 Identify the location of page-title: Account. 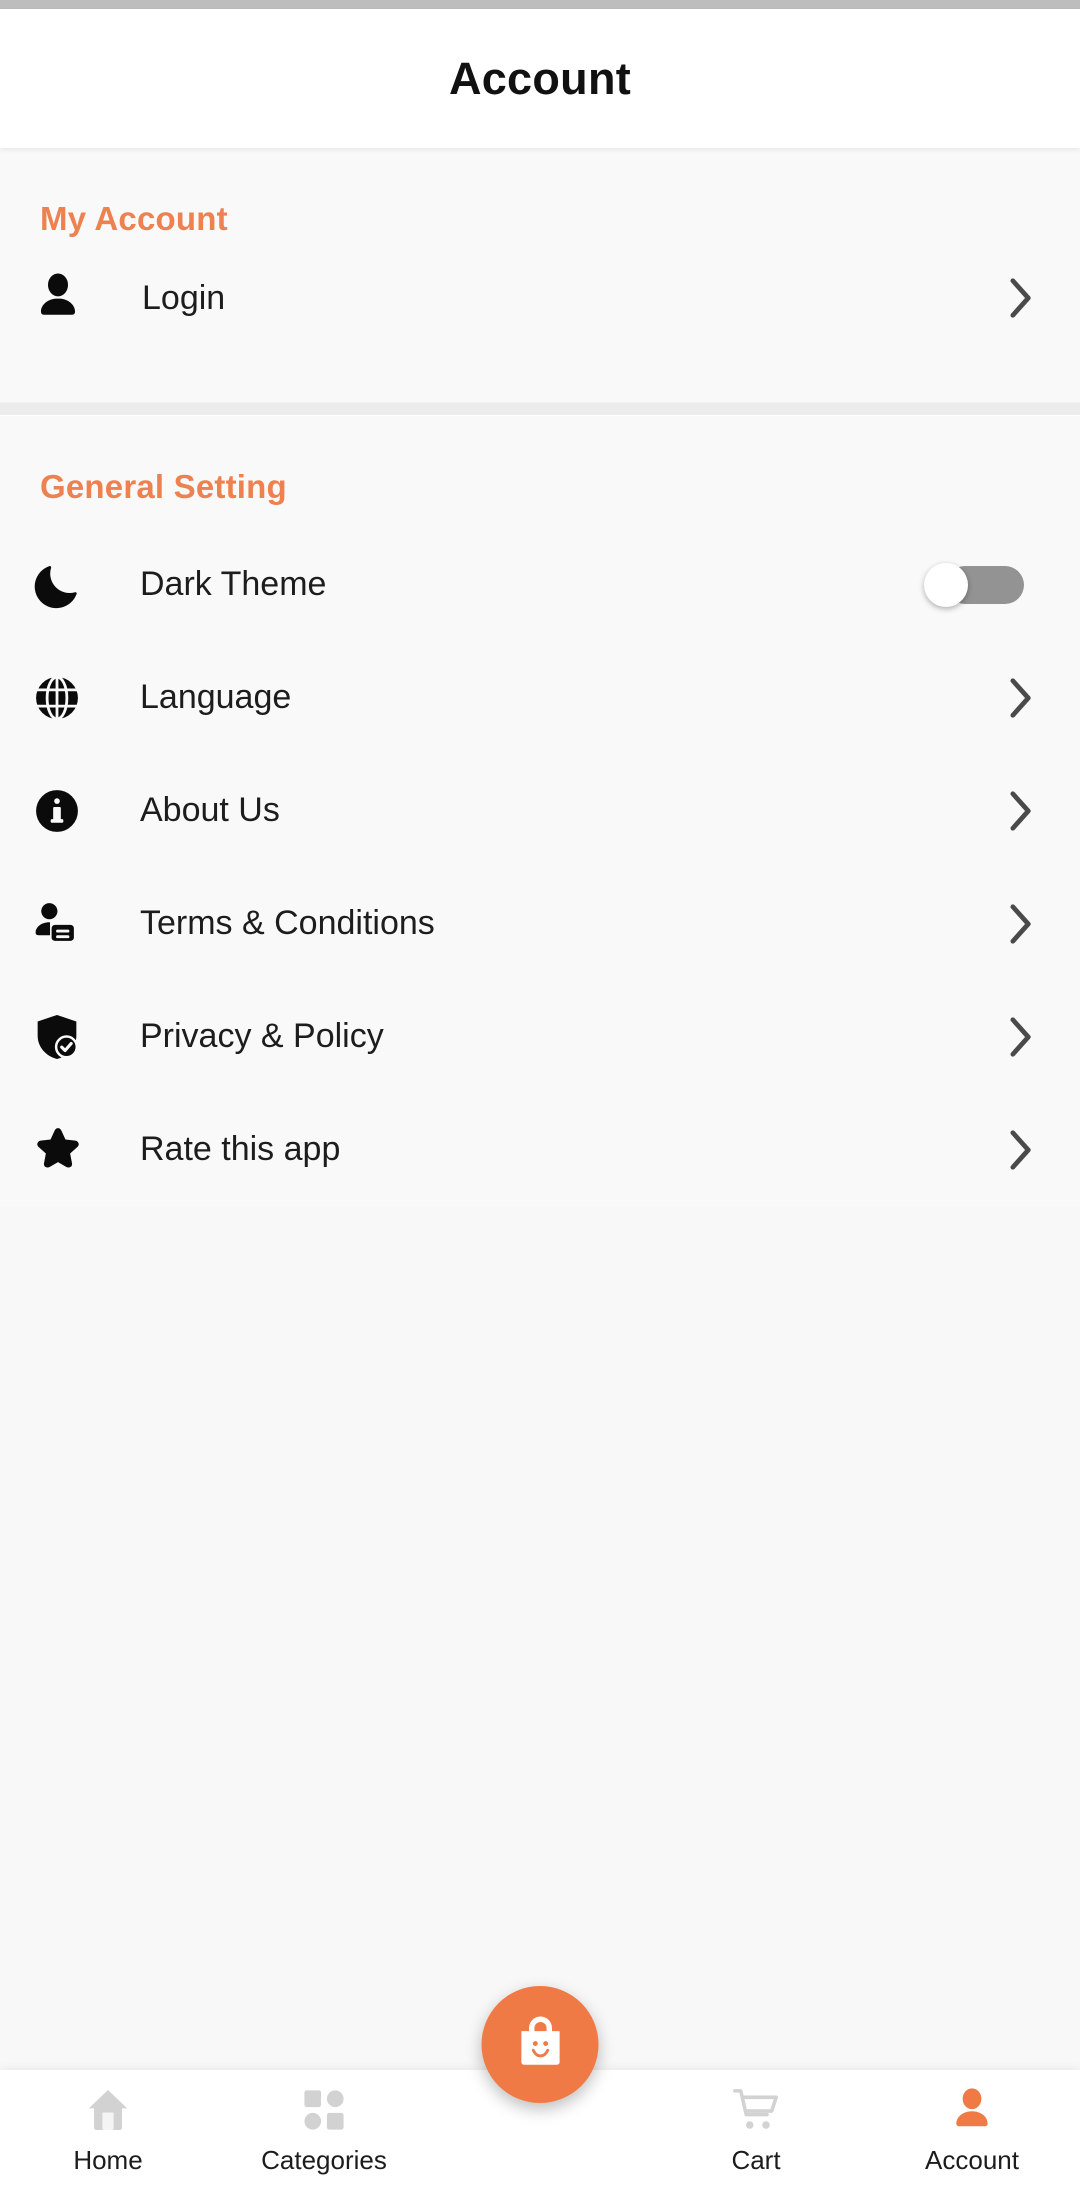
(540, 78).